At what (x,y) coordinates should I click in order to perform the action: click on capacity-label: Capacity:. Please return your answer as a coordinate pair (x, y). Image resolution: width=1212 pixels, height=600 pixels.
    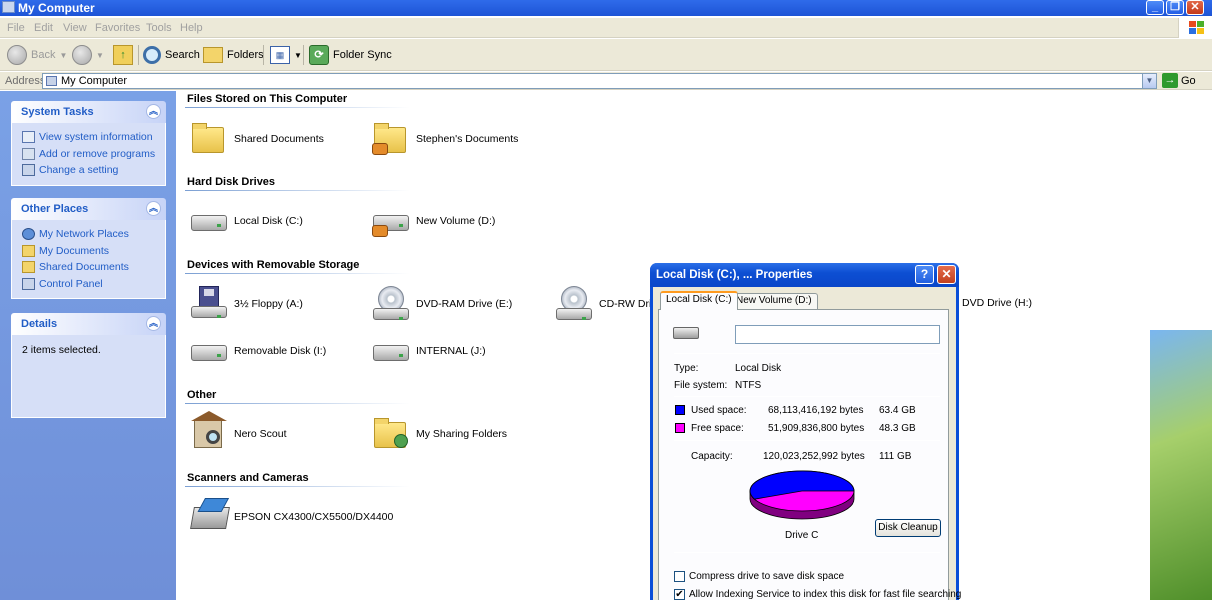
    Looking at the image, I should click on (712, 456).